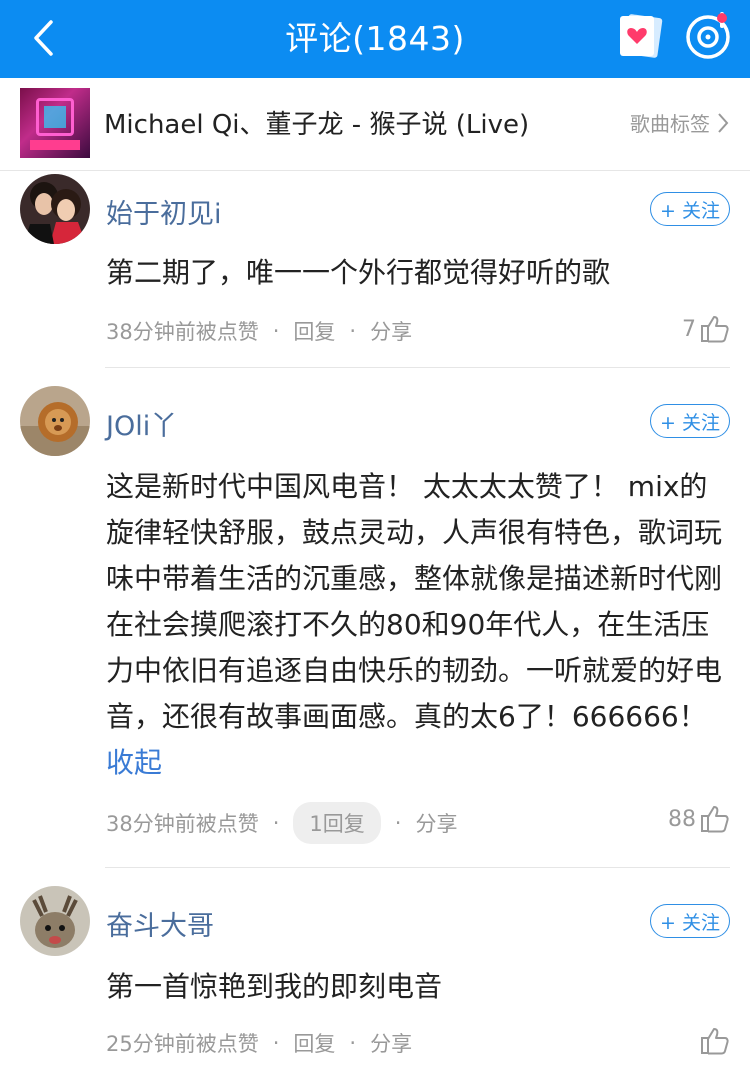 Image resolution: width=750 pixels, height=1080 pixels. I want to click on now-playing-button, so click(708, 36).